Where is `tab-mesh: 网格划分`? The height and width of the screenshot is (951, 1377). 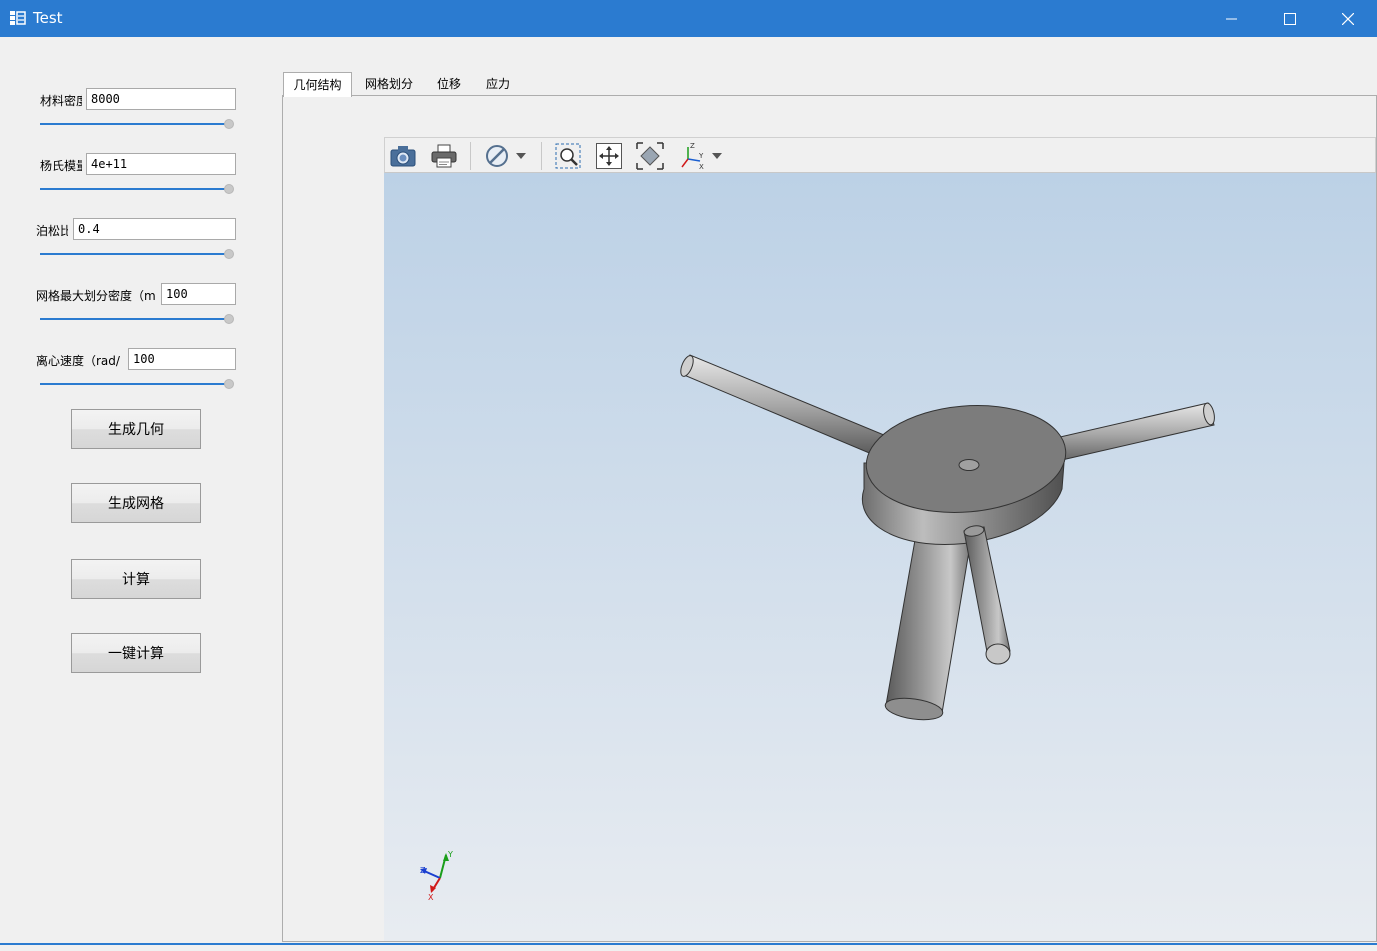
tab-mesh: 网格划分 is located at coordinates (389, 84).